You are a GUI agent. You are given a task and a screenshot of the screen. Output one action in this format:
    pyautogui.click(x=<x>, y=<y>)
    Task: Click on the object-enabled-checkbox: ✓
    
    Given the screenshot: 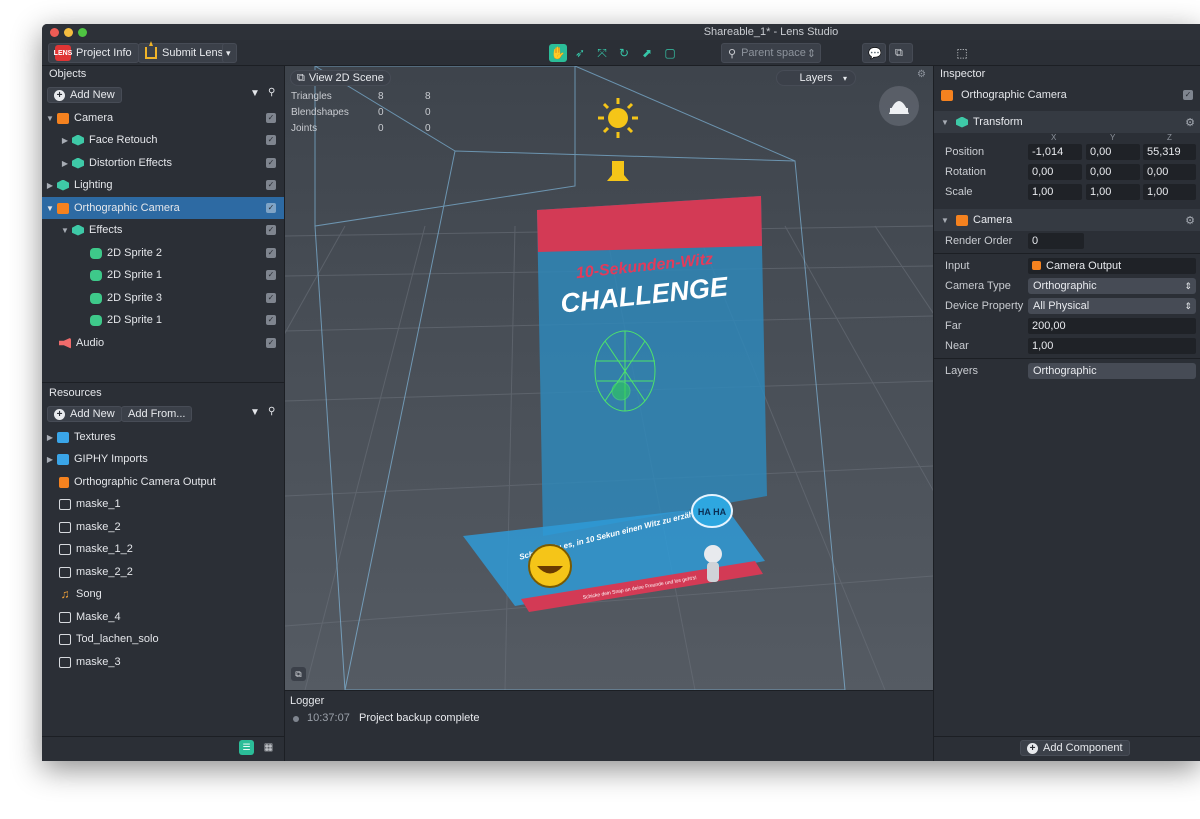 What is the action you would take?
    pyautogui.click(x=1188, y=95)
    